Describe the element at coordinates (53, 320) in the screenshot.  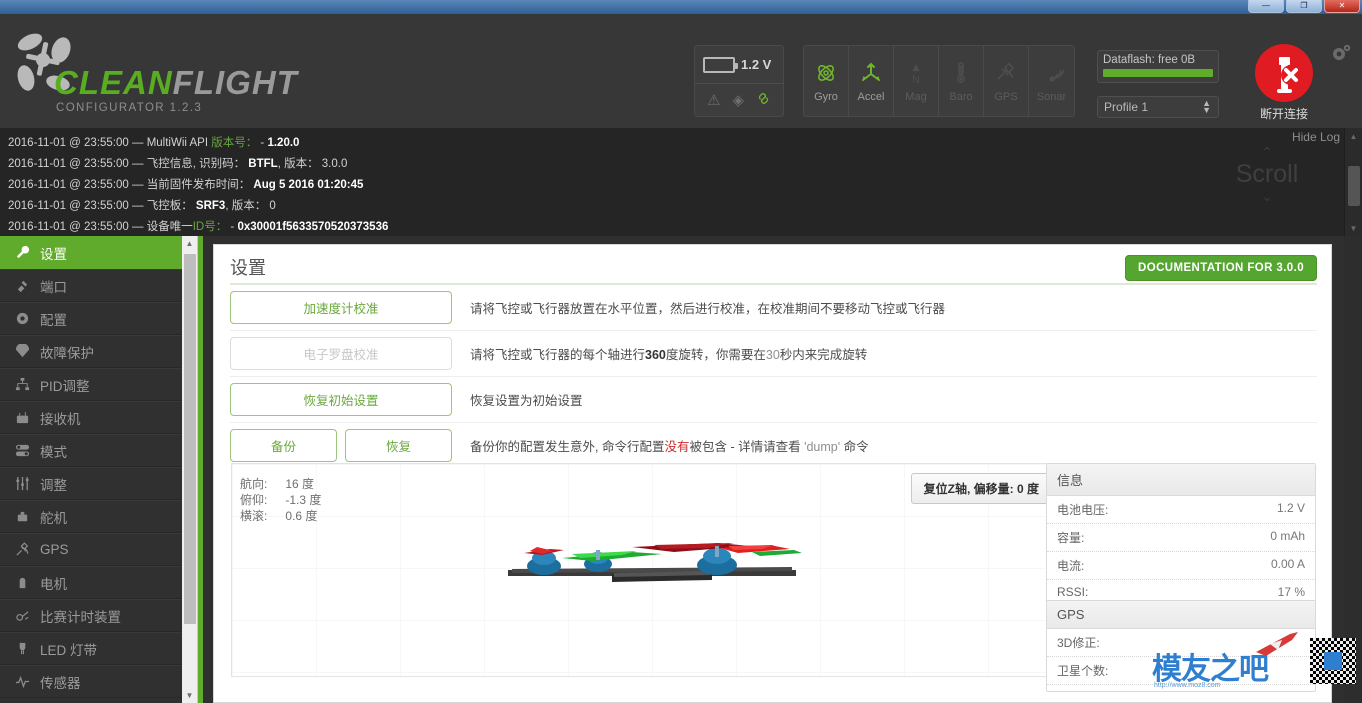
I see `sidebar-label: 配置` at that location.